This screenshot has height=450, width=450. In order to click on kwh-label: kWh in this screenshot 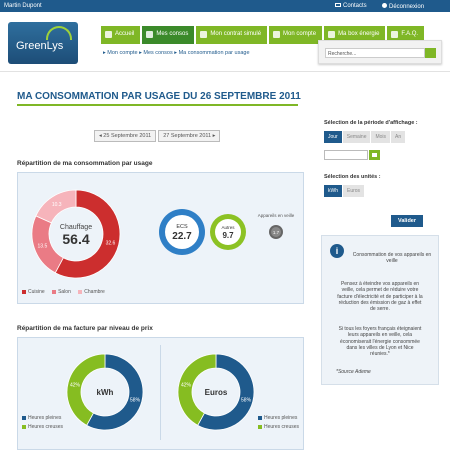, I will do `click(105, 392)`.